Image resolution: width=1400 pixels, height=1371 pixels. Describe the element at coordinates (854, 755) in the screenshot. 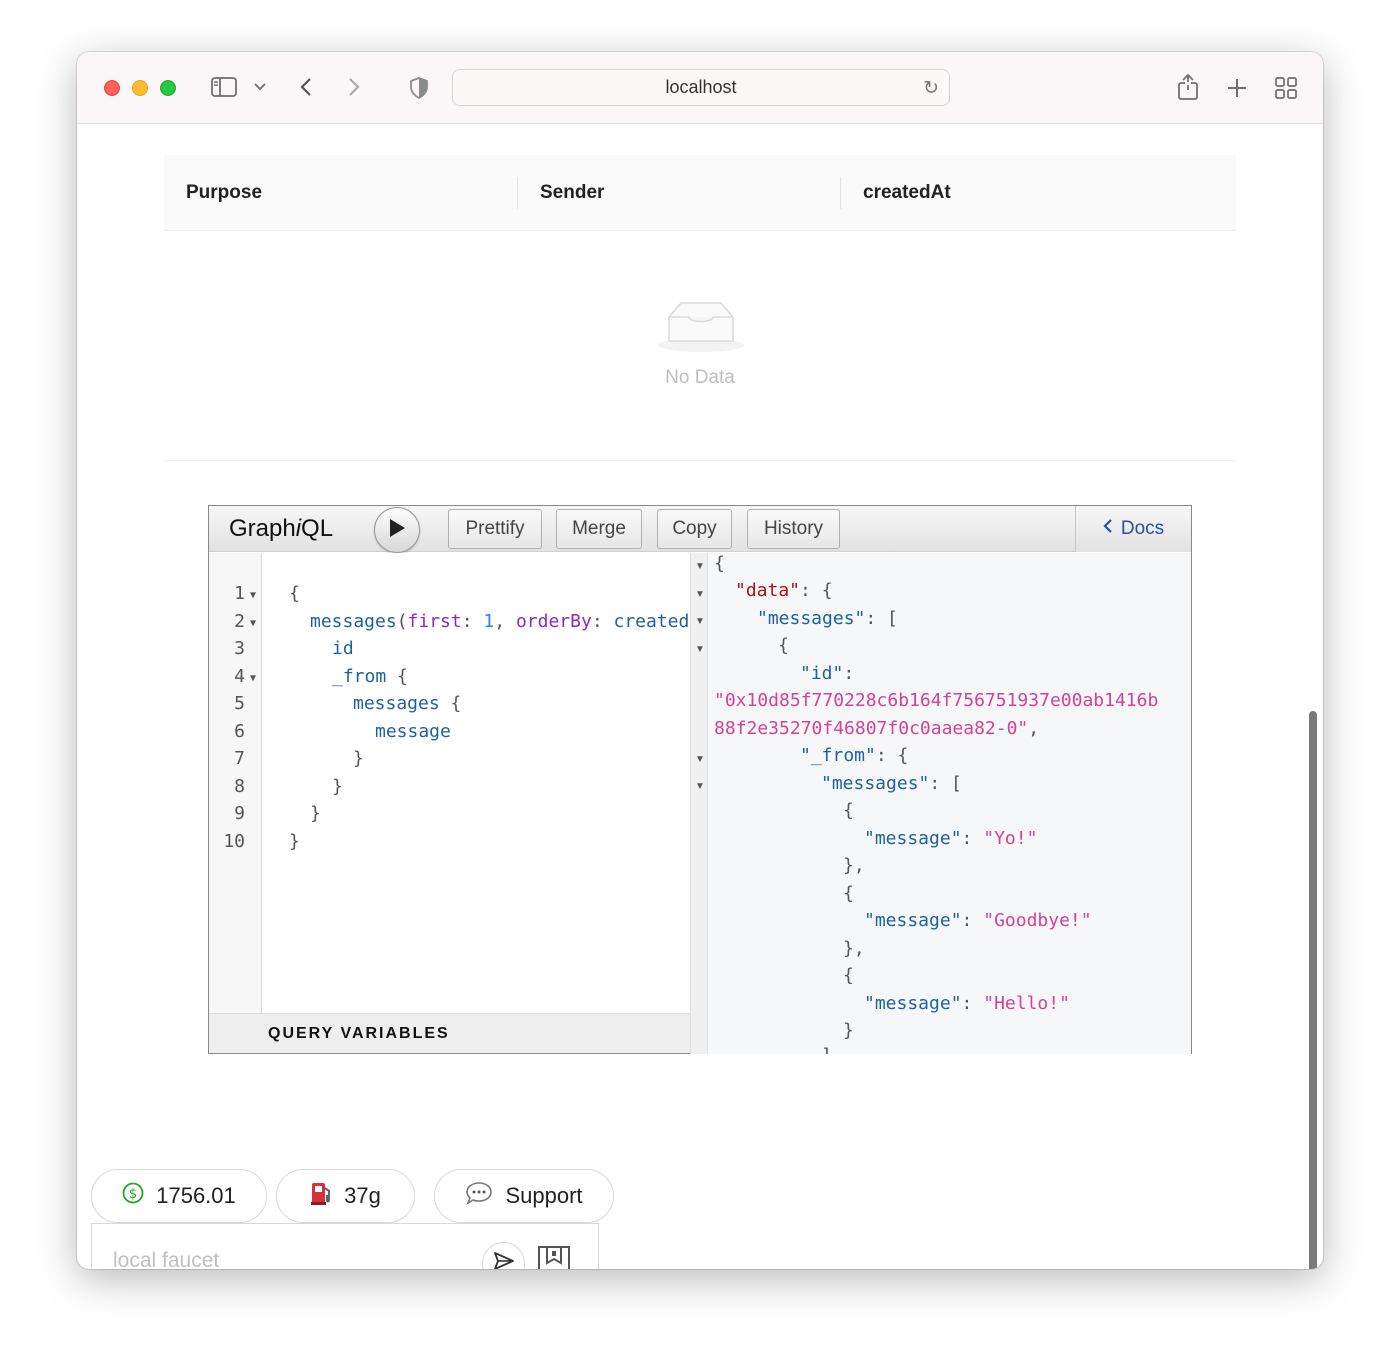

I see `result-line: "_from": {` at that location.